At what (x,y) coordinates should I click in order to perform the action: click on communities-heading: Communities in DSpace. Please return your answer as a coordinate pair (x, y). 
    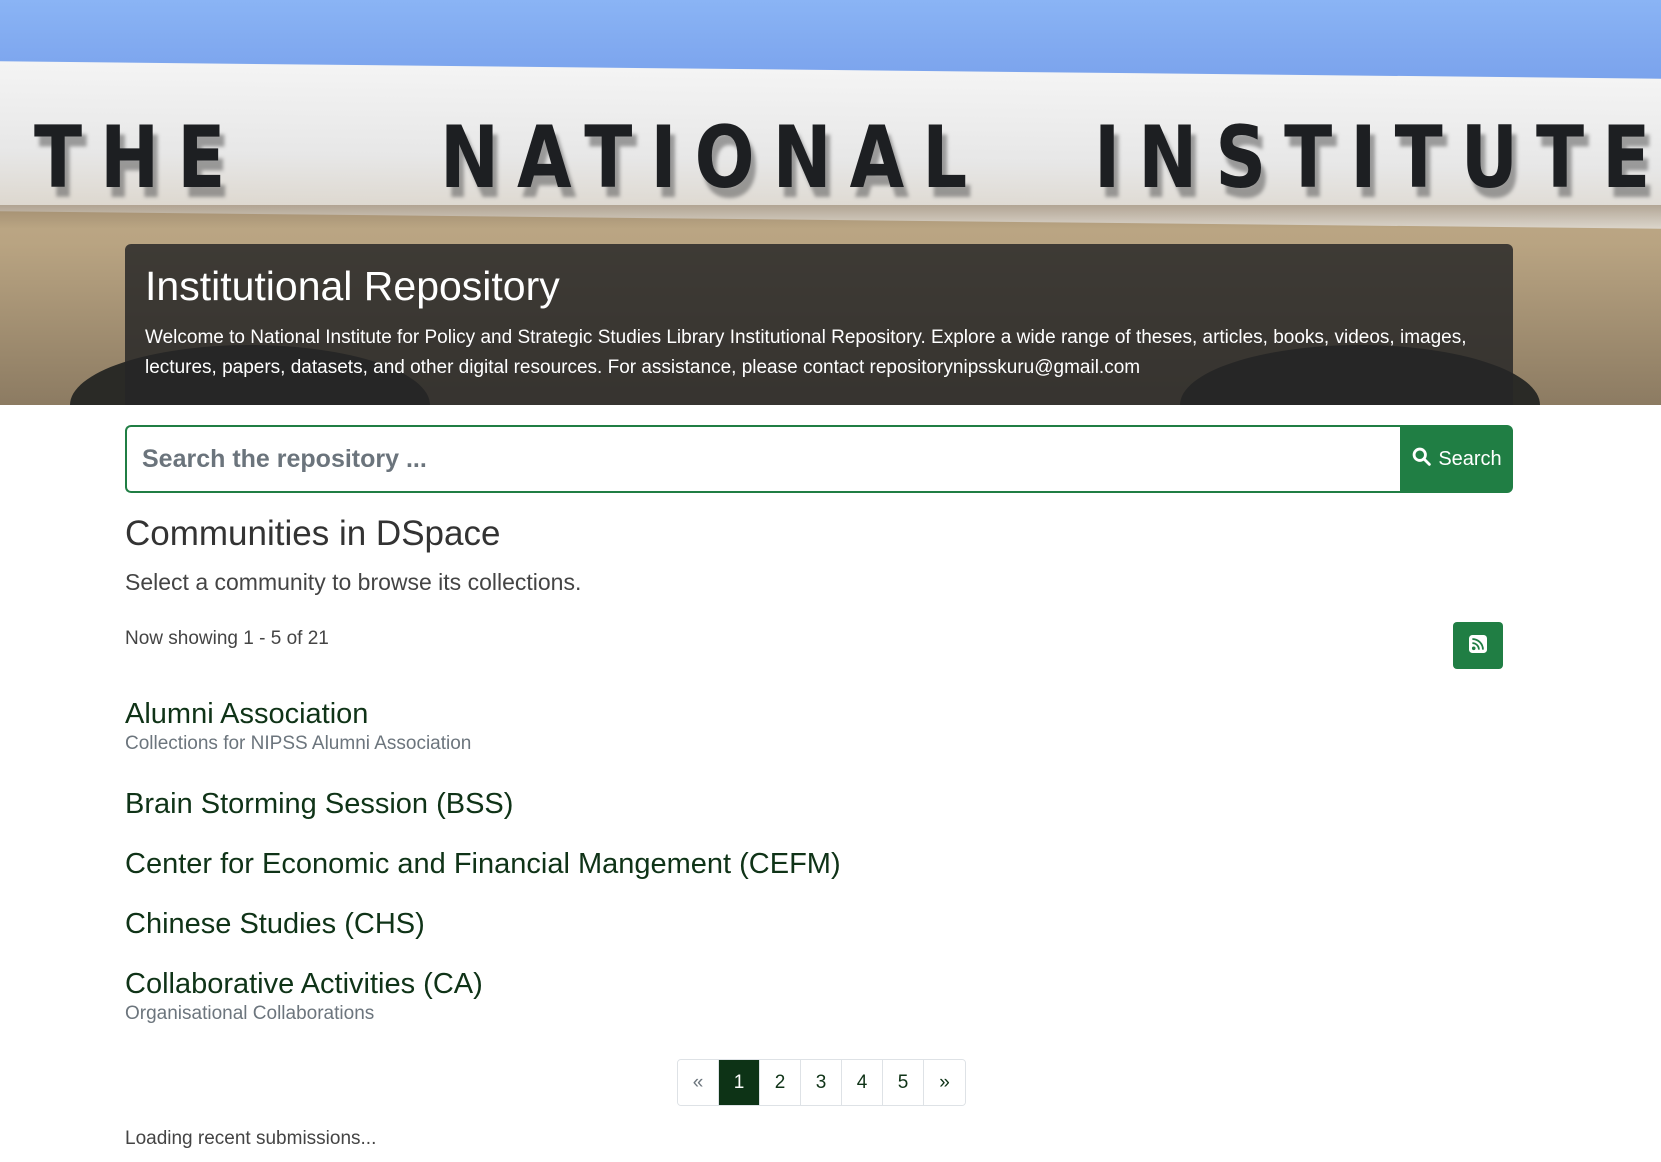
    Looking at the image, I should click on (313, 533).